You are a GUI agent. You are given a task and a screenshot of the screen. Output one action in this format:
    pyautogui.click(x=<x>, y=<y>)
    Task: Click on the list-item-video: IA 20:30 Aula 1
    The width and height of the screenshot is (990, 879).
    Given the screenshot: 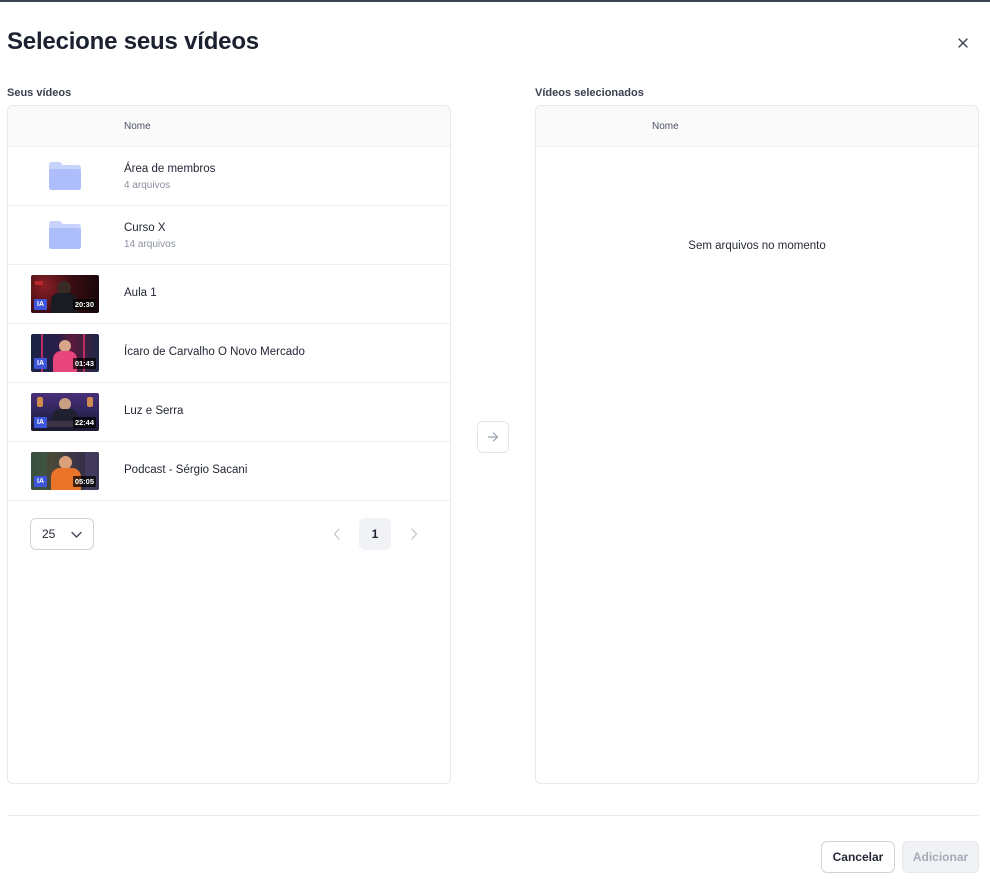 What is the action you would take?
    pyautogui.click(x=229, y=294)
    